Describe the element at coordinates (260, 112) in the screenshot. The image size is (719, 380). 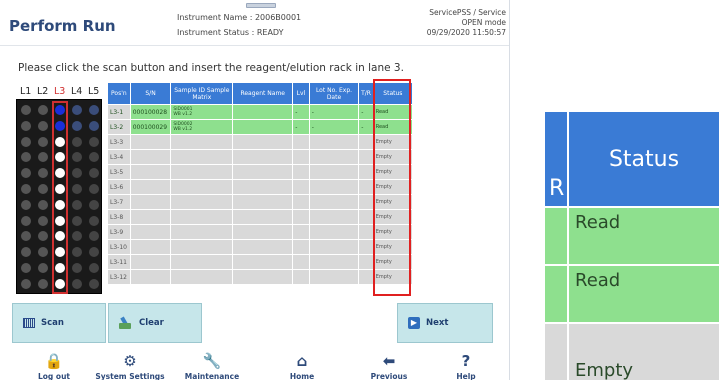
I see `table-row: L3-1 000100028 SID0001 WB v1.2- - - Read` at that location.